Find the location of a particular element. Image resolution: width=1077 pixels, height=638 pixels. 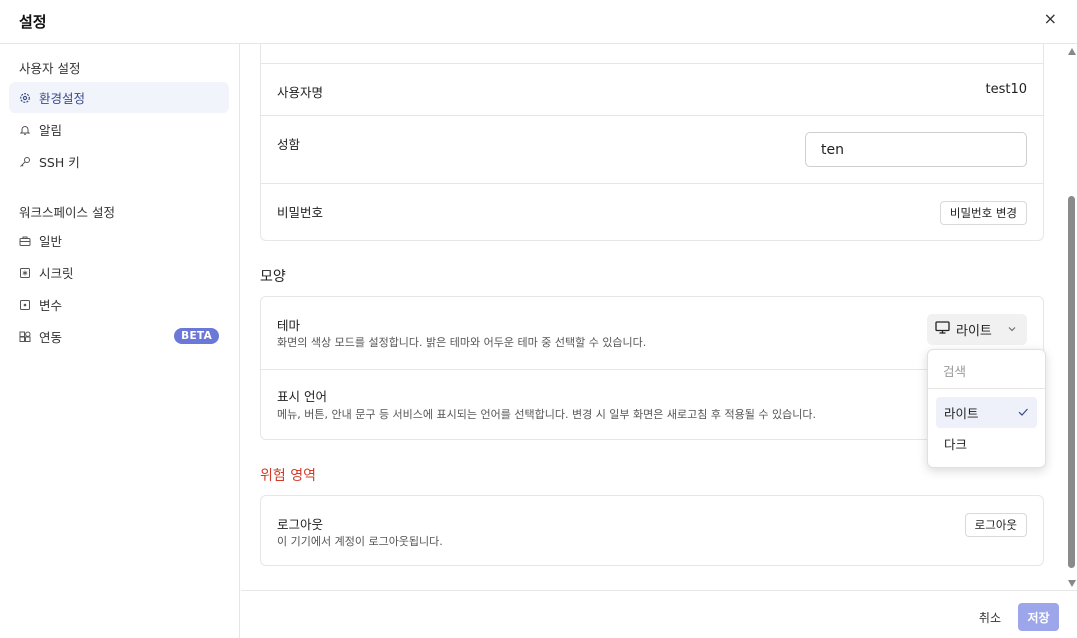

theme-select-value: 라이트 is located at coordinates (974, 331).